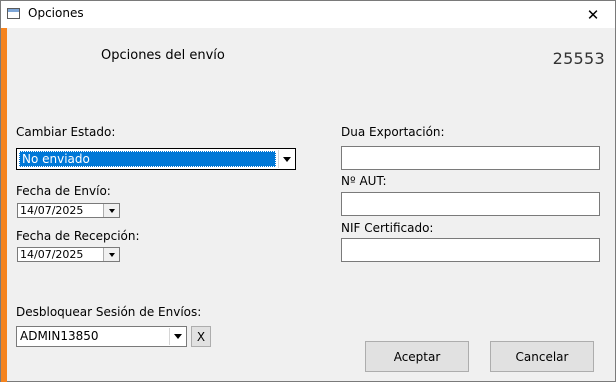 Image resolution: width=616 pixels, height=382 pixels. I want to click on desbloquear-select: ADMIN13850, so click(101, 336).